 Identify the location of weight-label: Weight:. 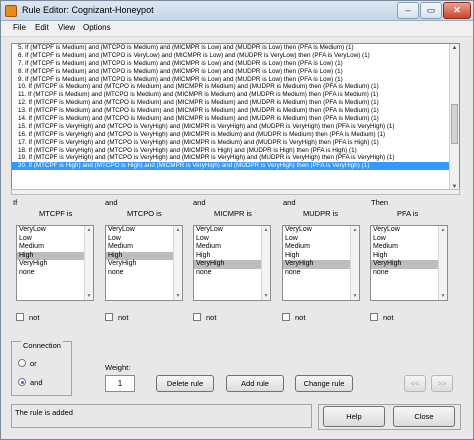
(118, 367).